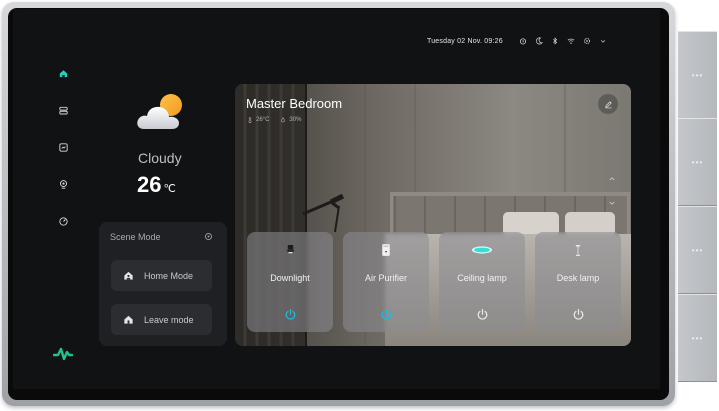 The image size is (719, 411). I want to click on scene-mode-title: Scene Mode, so click(135, 237).